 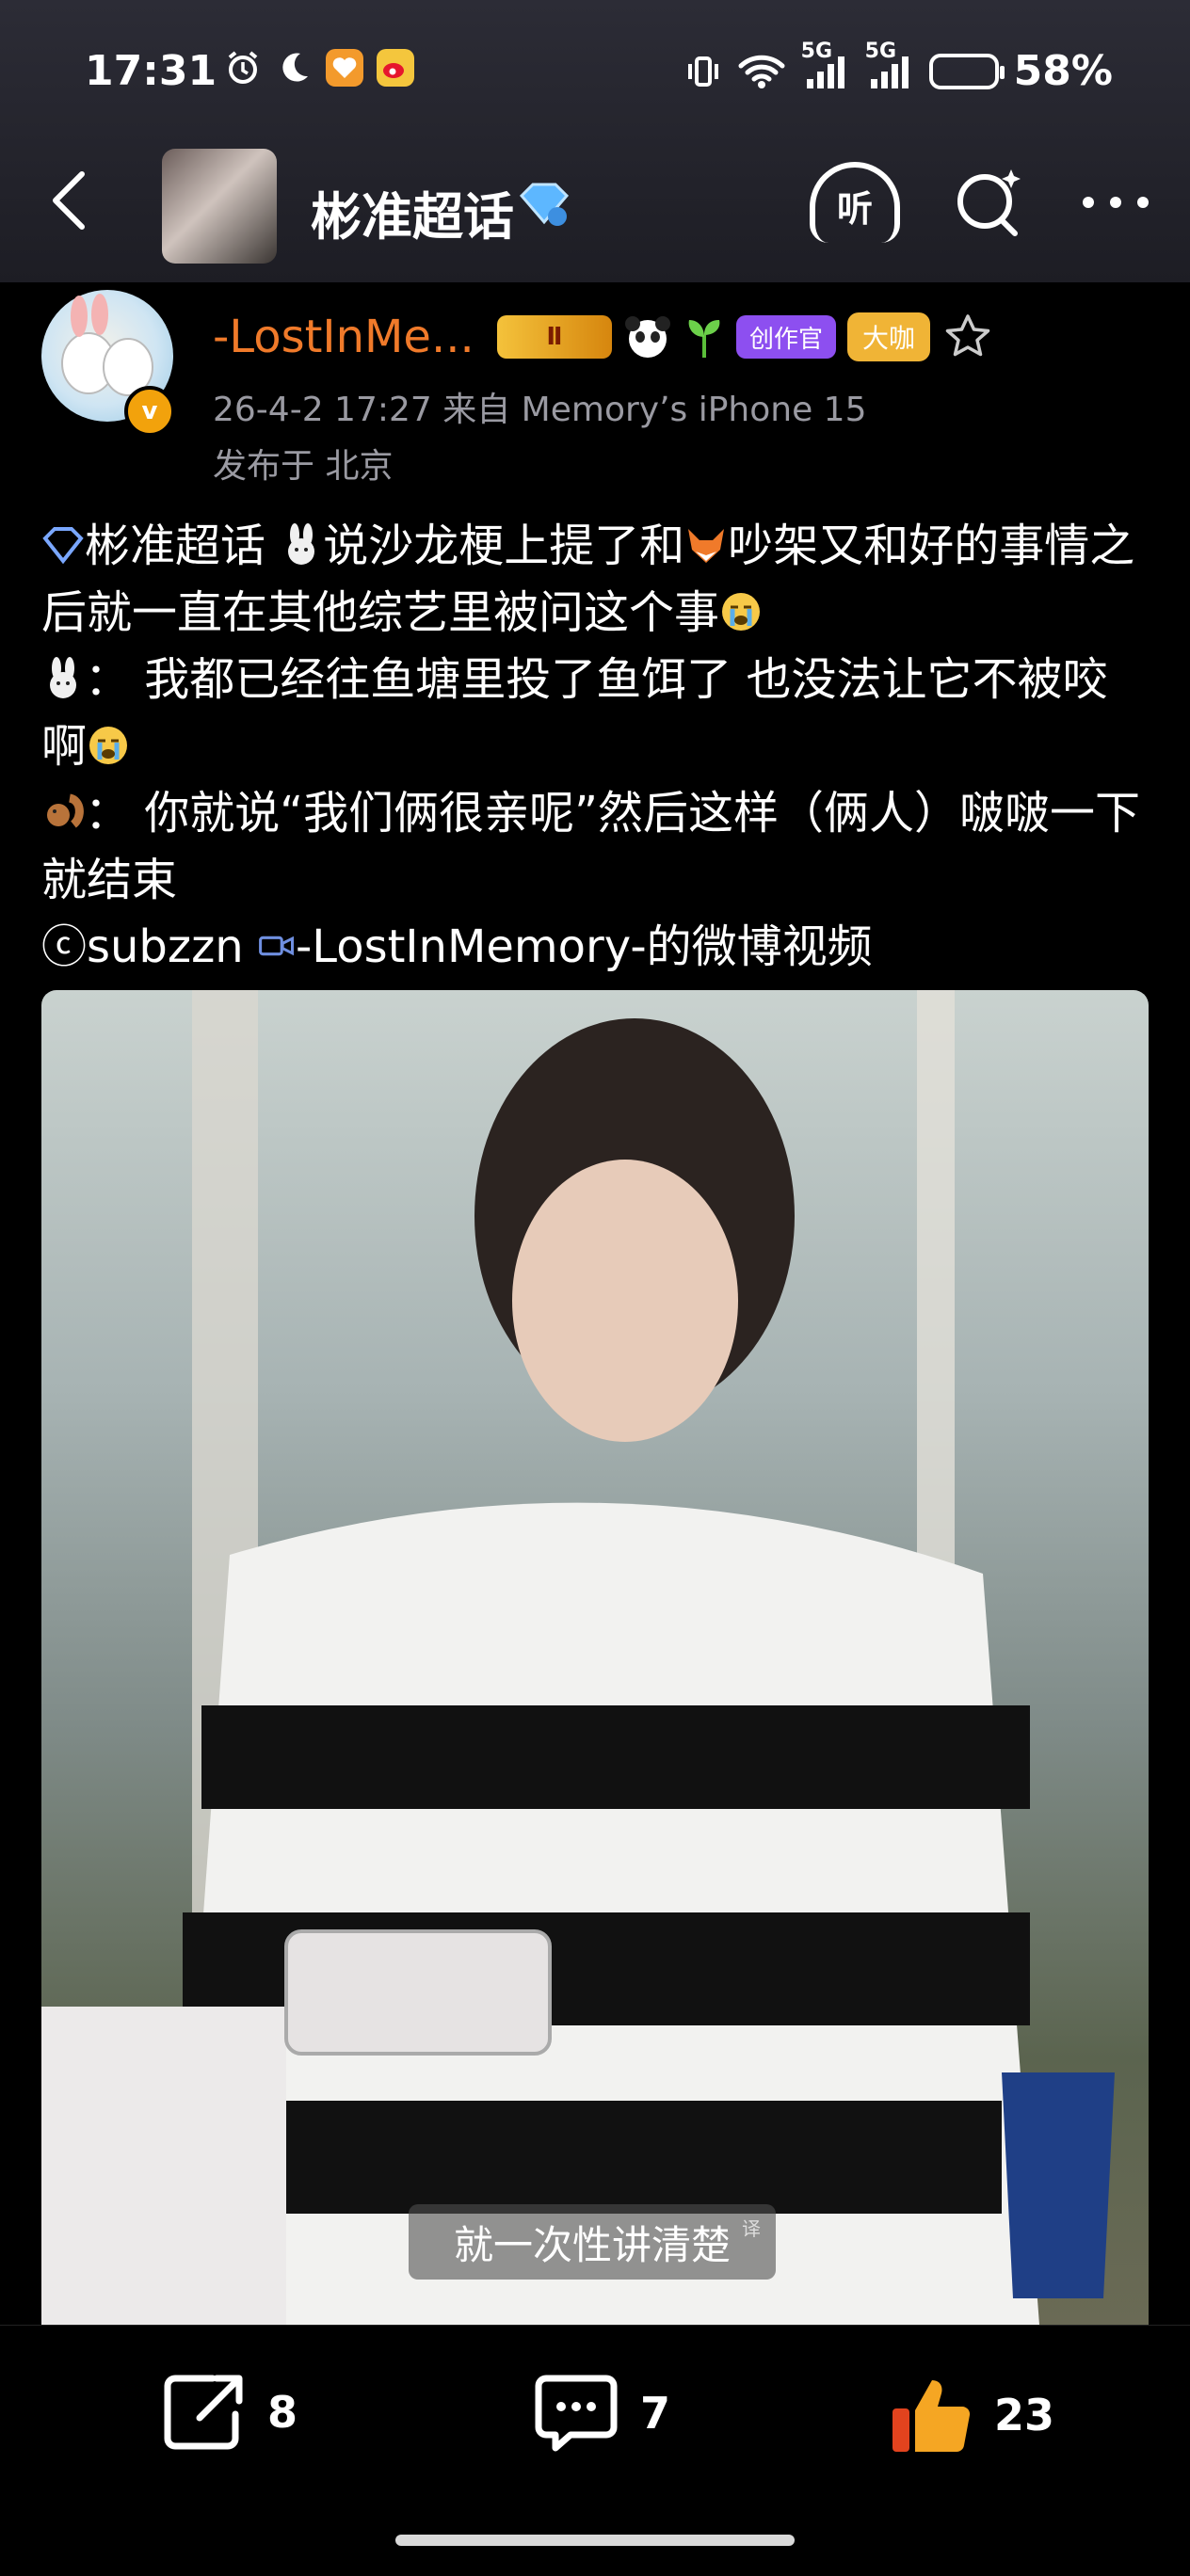 What do you see at coordinates (283, 2412) in the screenshot?
I see `share-count: 8` at bounding box center [283, 2412].